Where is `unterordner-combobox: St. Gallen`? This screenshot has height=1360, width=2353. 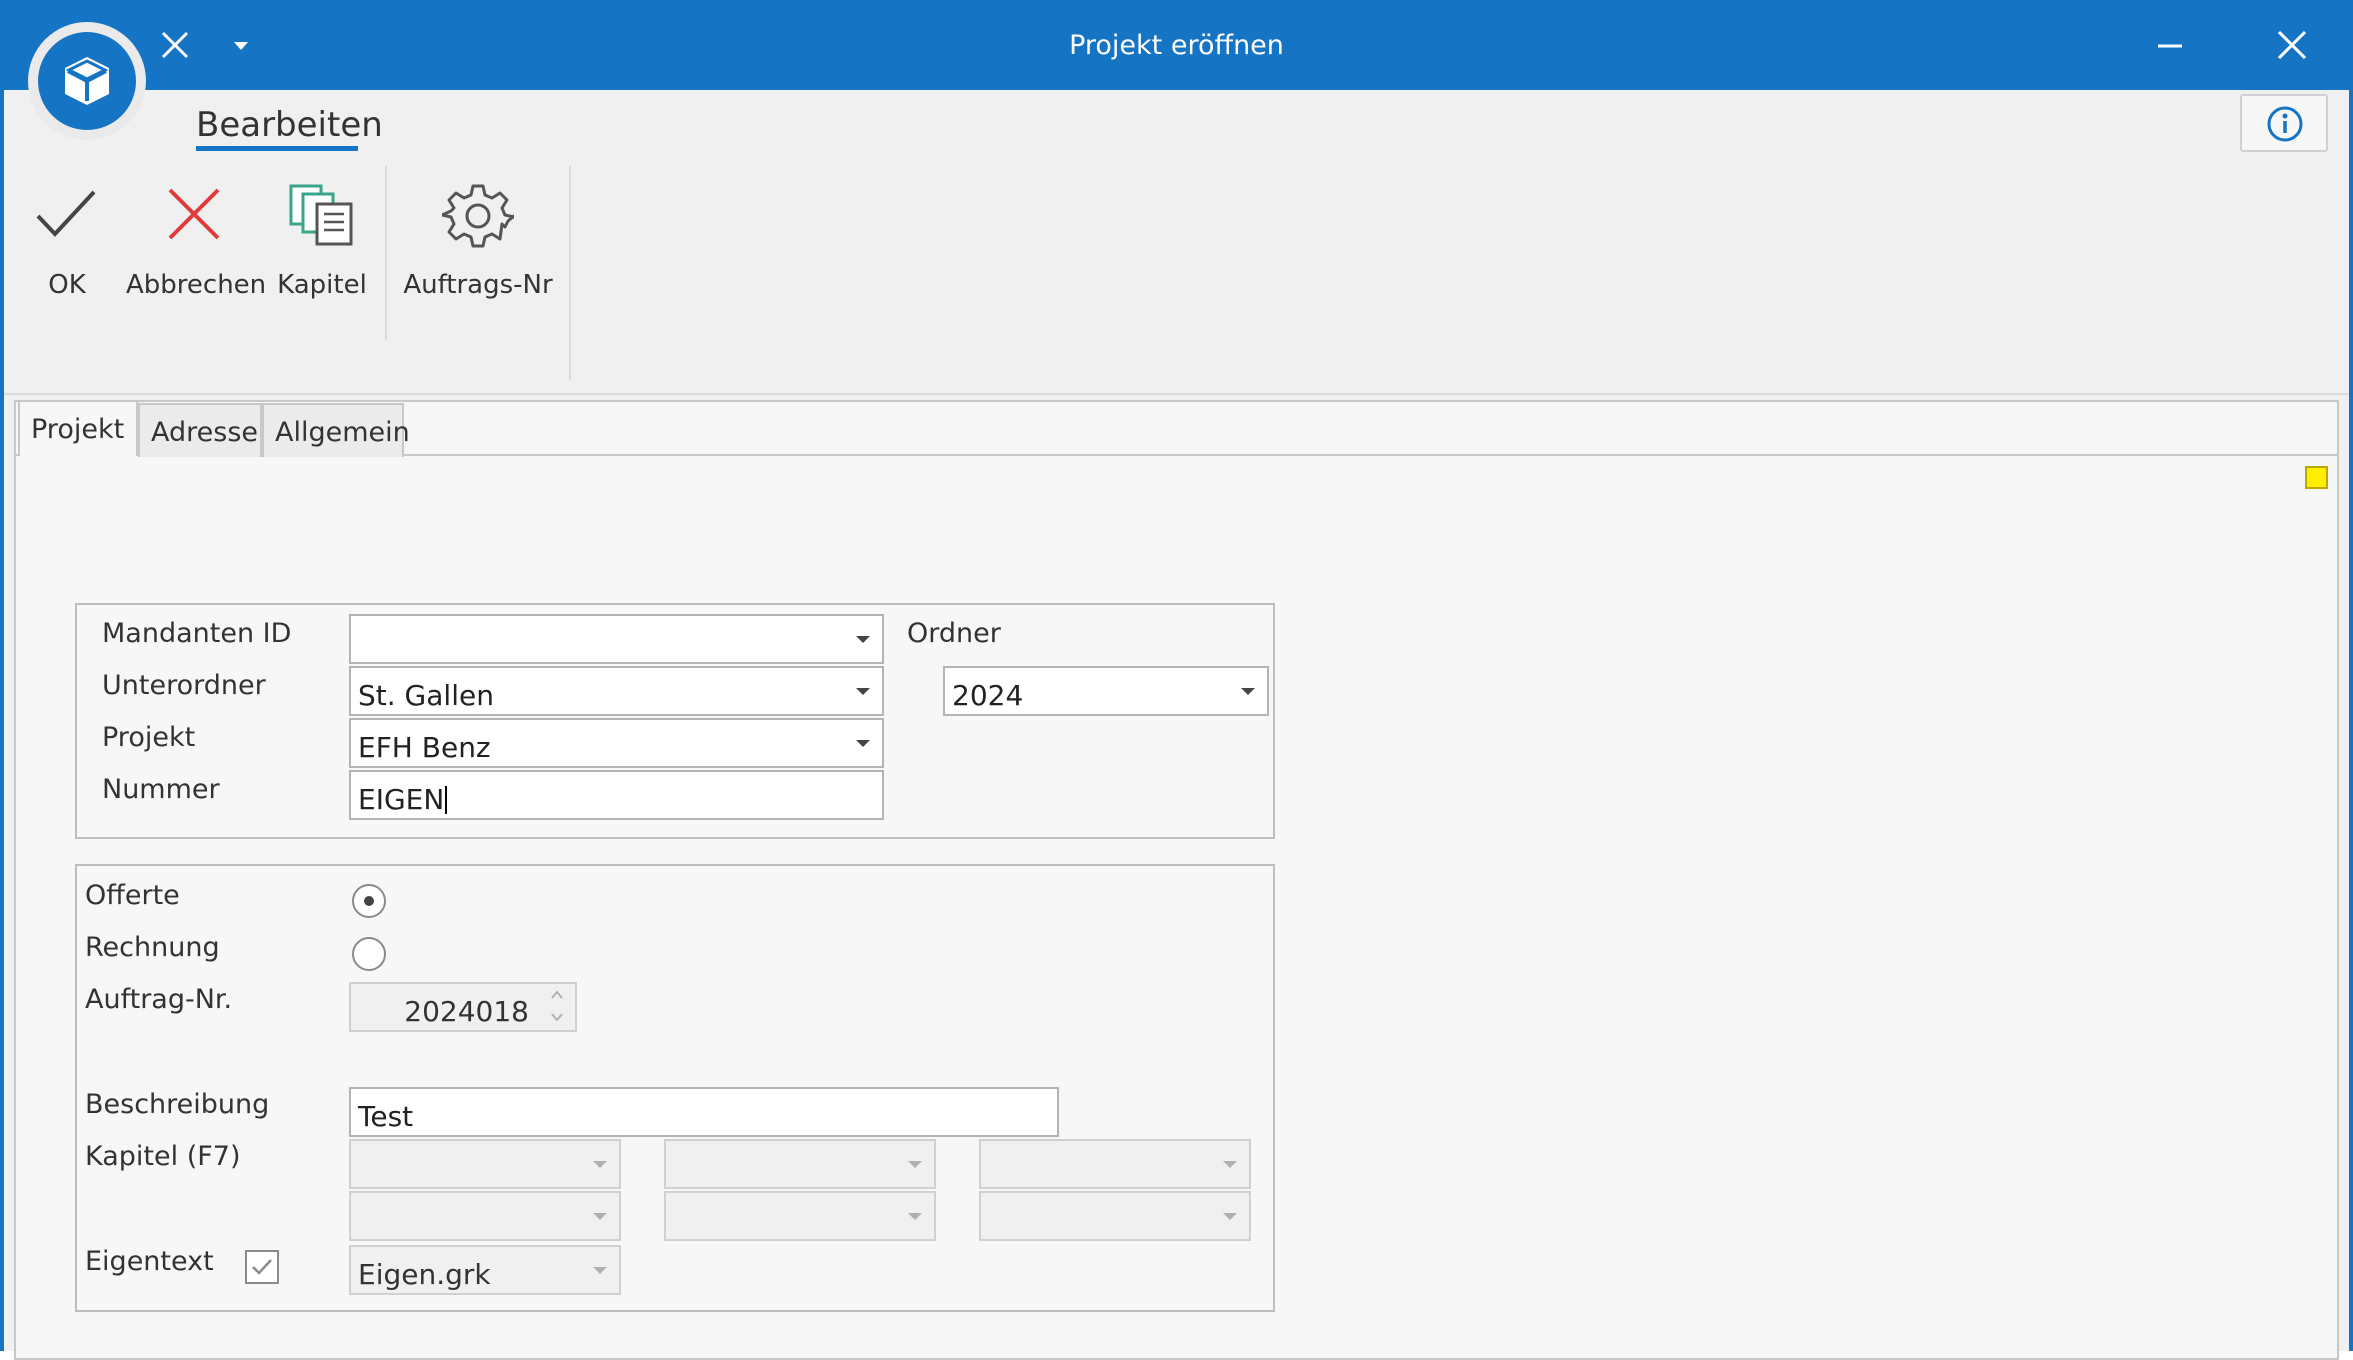
unterordner-combobox: St. Gallen is located at coordinates (616, 691).